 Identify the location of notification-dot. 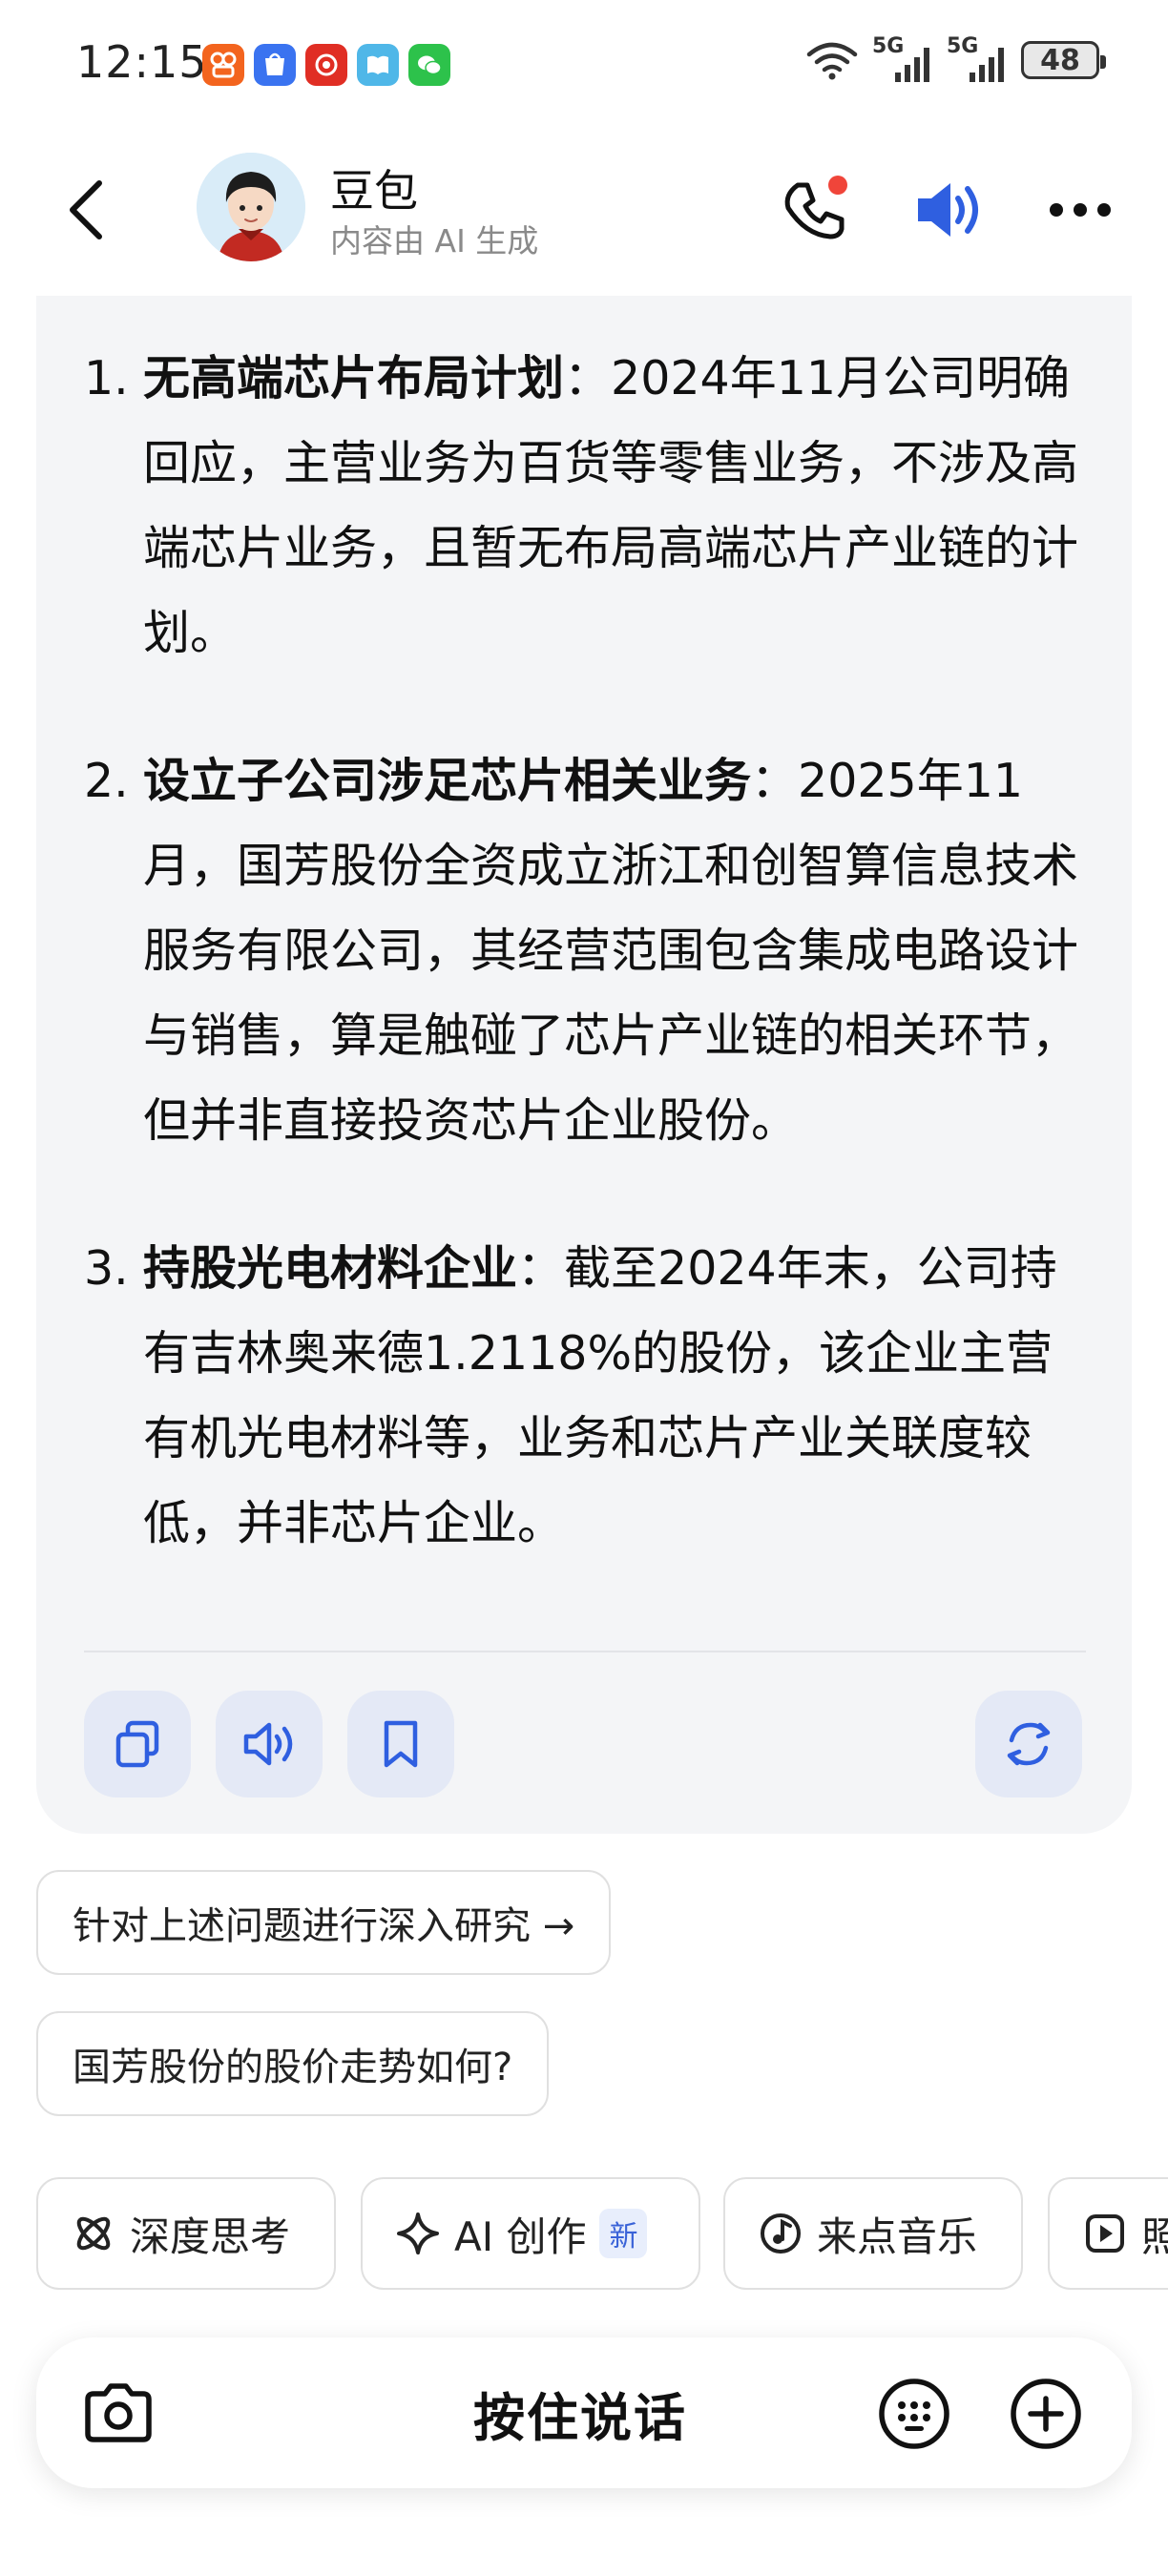
(838, 185).